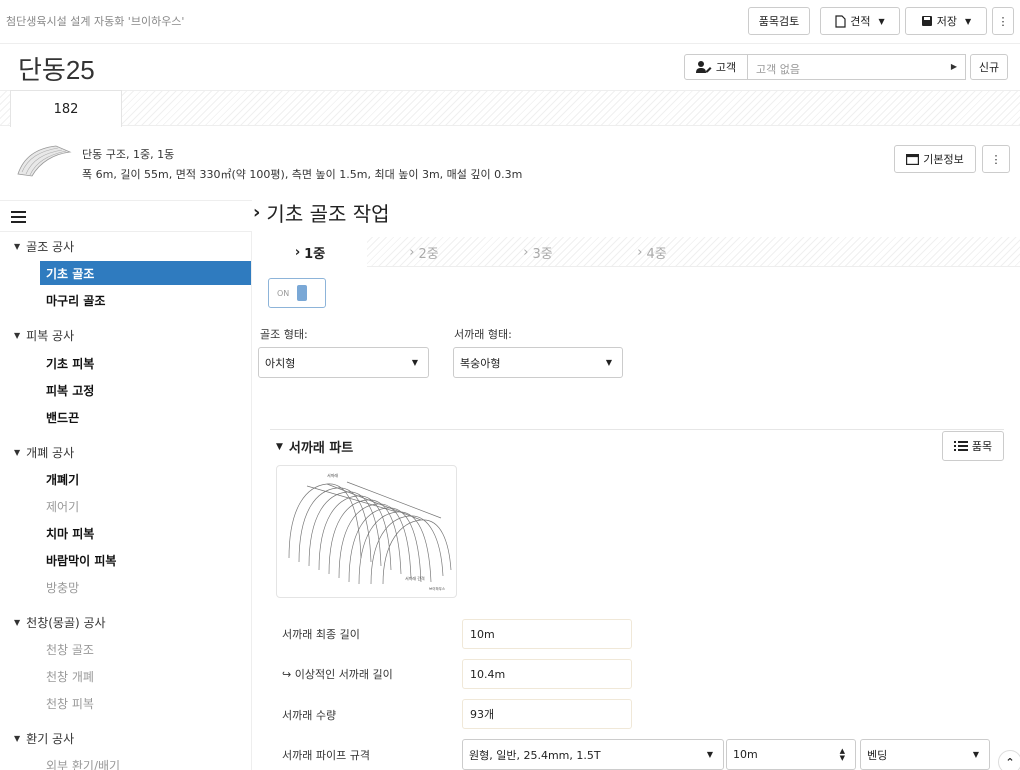 The width and height of the screenshot is (1020, 770). I want to click on summary-more-button: ⋮, so click(996, 159).